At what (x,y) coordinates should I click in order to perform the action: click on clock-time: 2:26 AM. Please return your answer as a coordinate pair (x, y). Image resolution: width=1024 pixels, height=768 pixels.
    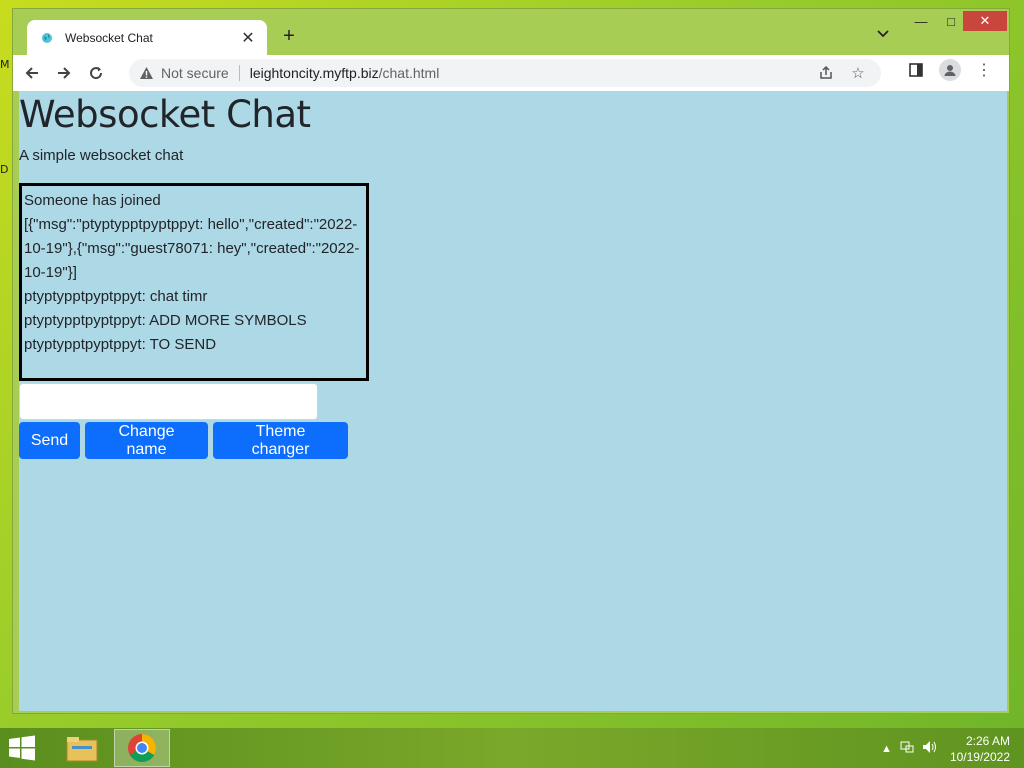
    Looking at the image, I should click on (987, 741).